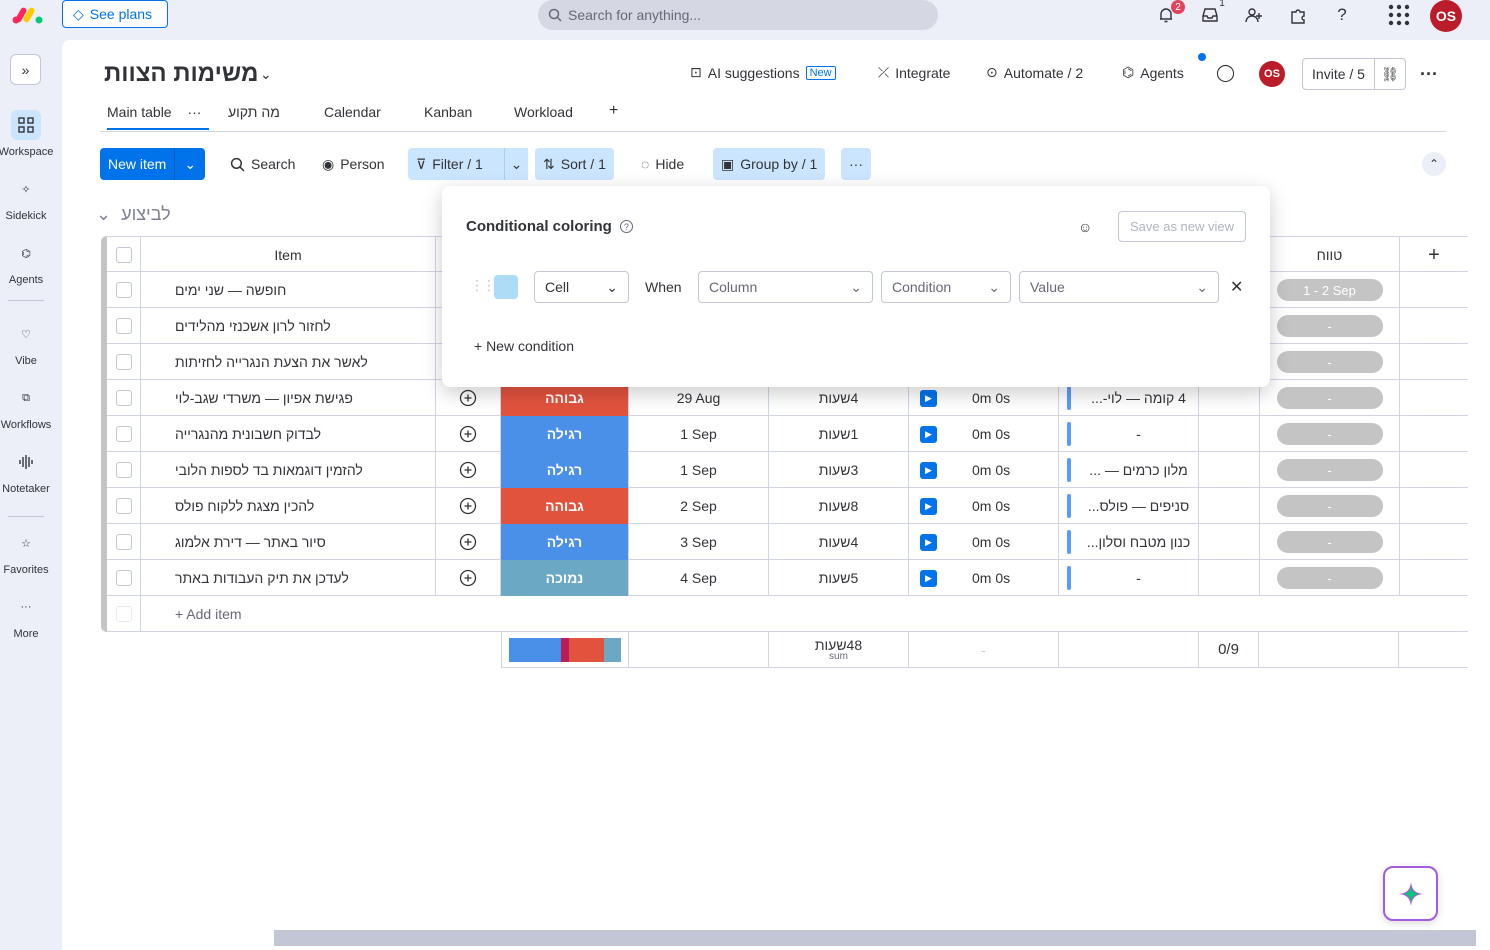 The width and height of the screenshot is (1490, 950). Describe the element at coordinates (288, 470) in the screenshot. I see `item-name-cell: להזמין דוגמאות בד לספות הלובי` at that location.